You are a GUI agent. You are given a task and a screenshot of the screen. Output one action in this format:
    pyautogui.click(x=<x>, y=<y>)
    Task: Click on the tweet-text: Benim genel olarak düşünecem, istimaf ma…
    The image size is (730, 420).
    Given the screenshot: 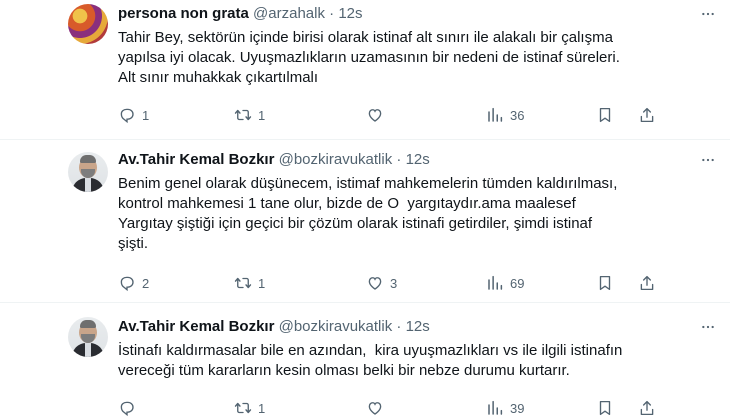 What is the action you would take?
    pyautogui.click(x=368, y=213)
    